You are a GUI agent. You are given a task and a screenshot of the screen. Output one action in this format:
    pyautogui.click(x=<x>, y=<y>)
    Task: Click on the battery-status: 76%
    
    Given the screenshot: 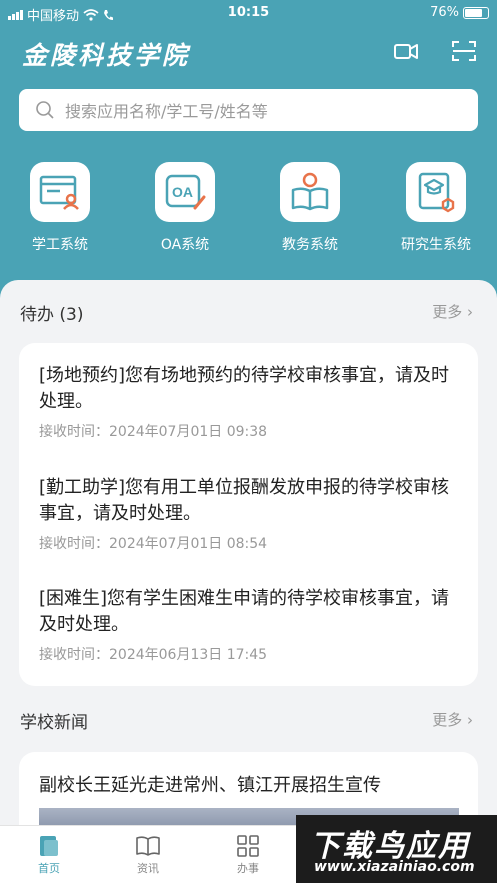 What is the action you would take?
    pyautogui.click(x=459, y=12)
    